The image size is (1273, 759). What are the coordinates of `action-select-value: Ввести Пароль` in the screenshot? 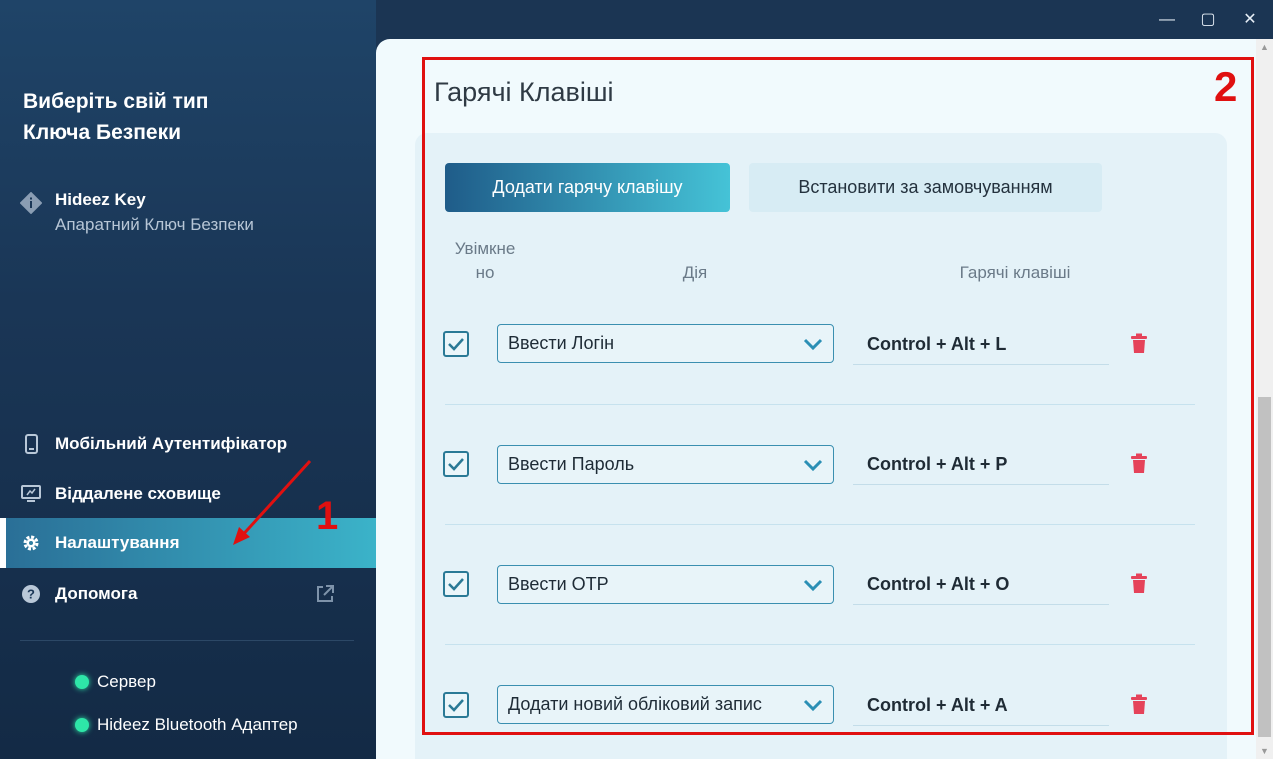 It's located at (571, 464).